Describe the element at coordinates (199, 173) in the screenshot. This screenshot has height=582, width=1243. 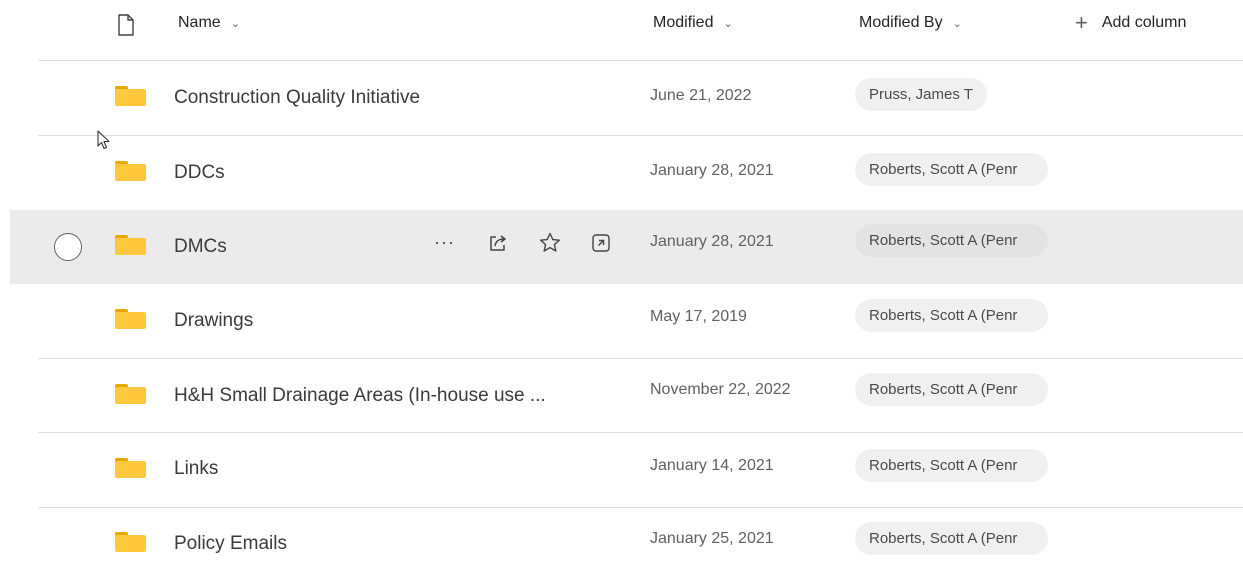
I see `folder-name-link: DDCs` at that location.